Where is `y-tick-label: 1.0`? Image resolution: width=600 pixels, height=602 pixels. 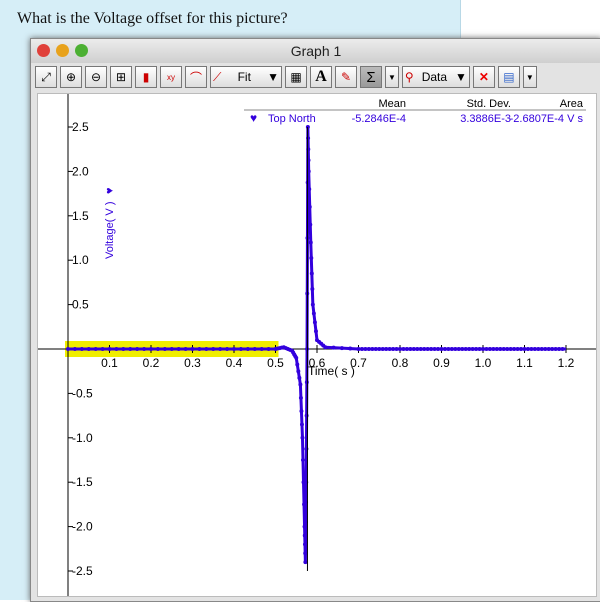
y-tick-label: 1.0 is located at coordinates (80, 260).